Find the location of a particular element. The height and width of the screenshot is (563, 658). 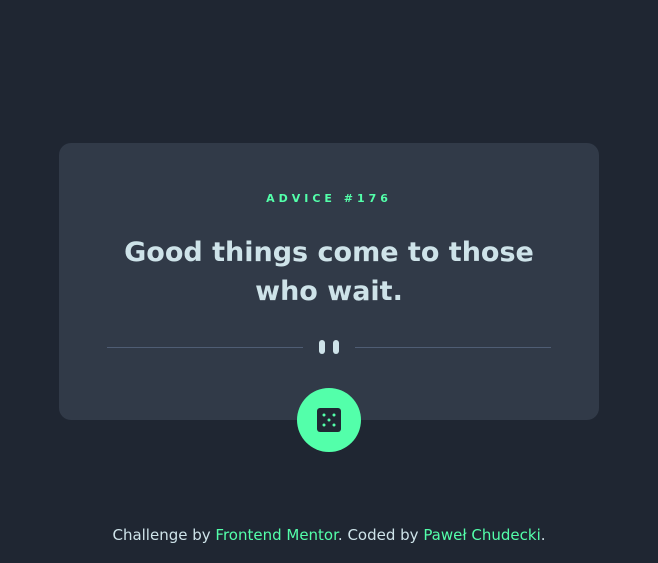

footer-prefix: Challenge by is located at coordinates (164, 535).